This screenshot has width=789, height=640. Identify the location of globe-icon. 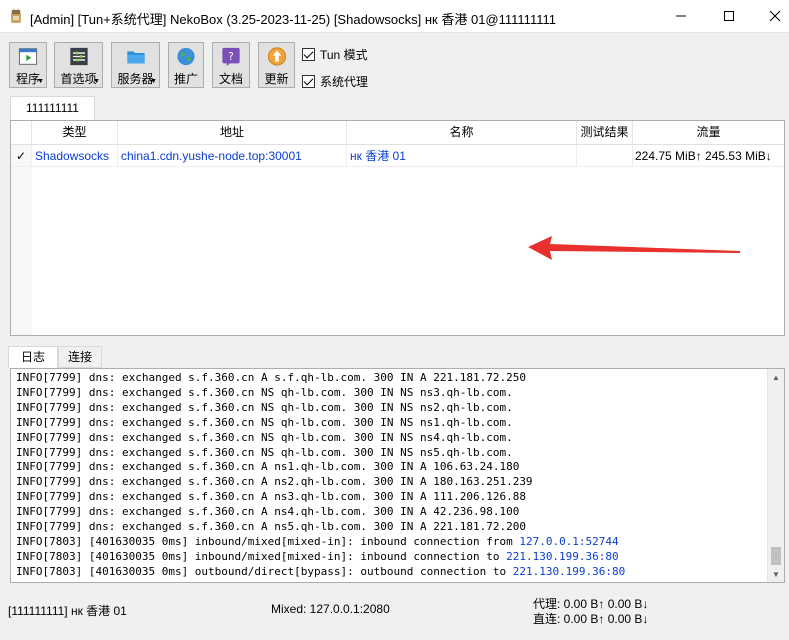
(186, 56).